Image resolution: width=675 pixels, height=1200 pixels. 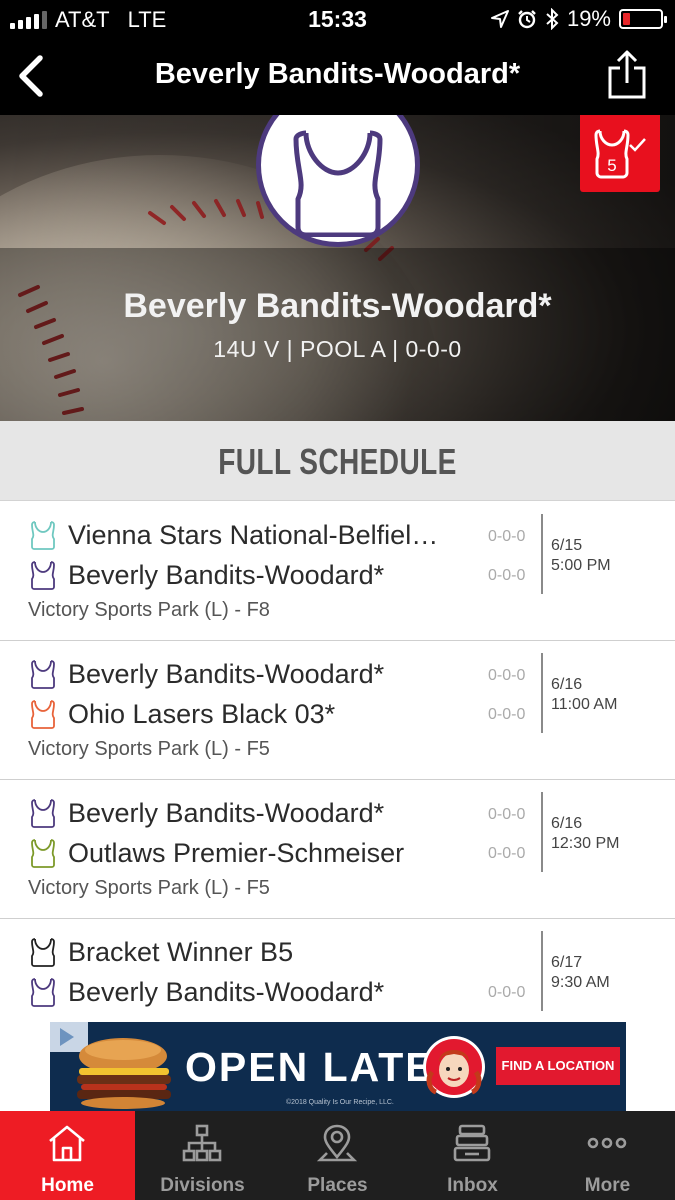 What do you see at coordinates (607, 1155) in the screenshot?
I see `tab-more: More` at bounding box center [607, 1155].